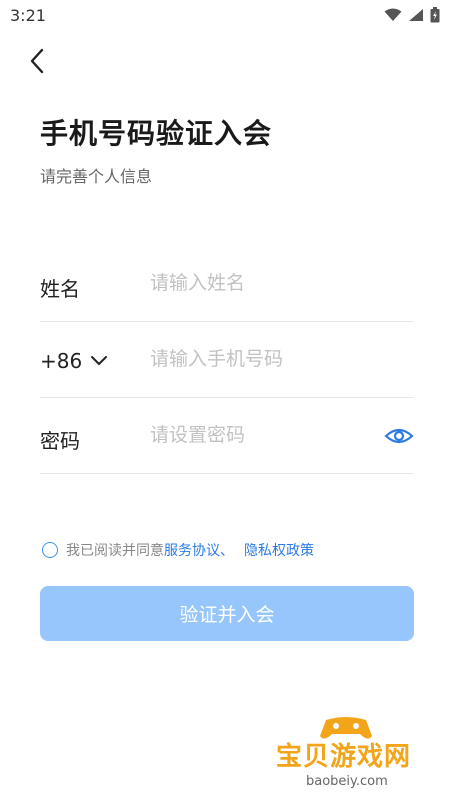 This screenshot has width=454, height=807. Describe the element at coordinates (347, 781) in the screenshot. I see `watermark-url: baobeiy.com` at that location.